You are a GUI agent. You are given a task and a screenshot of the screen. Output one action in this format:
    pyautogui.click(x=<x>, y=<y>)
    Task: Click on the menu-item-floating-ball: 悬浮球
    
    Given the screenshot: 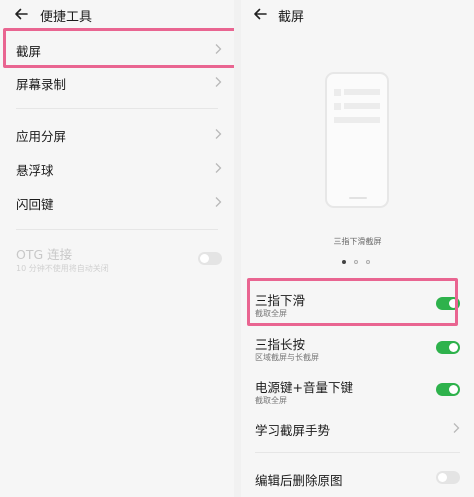 What is the action you would take?
    pyautogui.click(x=117, y=168)
    